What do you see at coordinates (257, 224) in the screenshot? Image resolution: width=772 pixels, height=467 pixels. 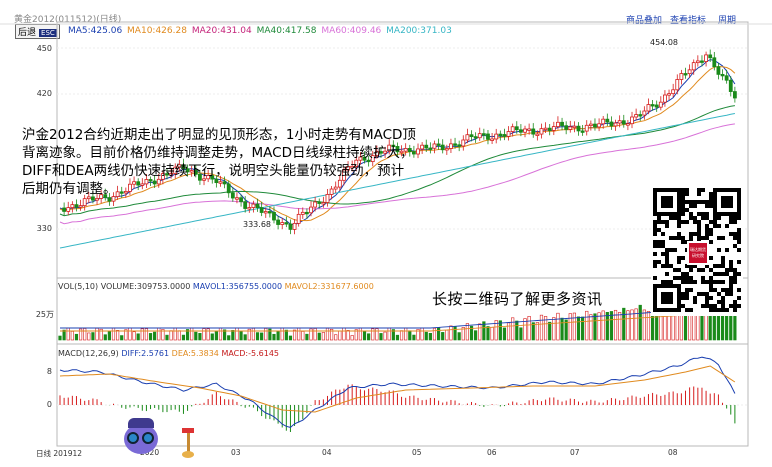 I see `low-price-label: 333.68` at bounding box center [257, 224].